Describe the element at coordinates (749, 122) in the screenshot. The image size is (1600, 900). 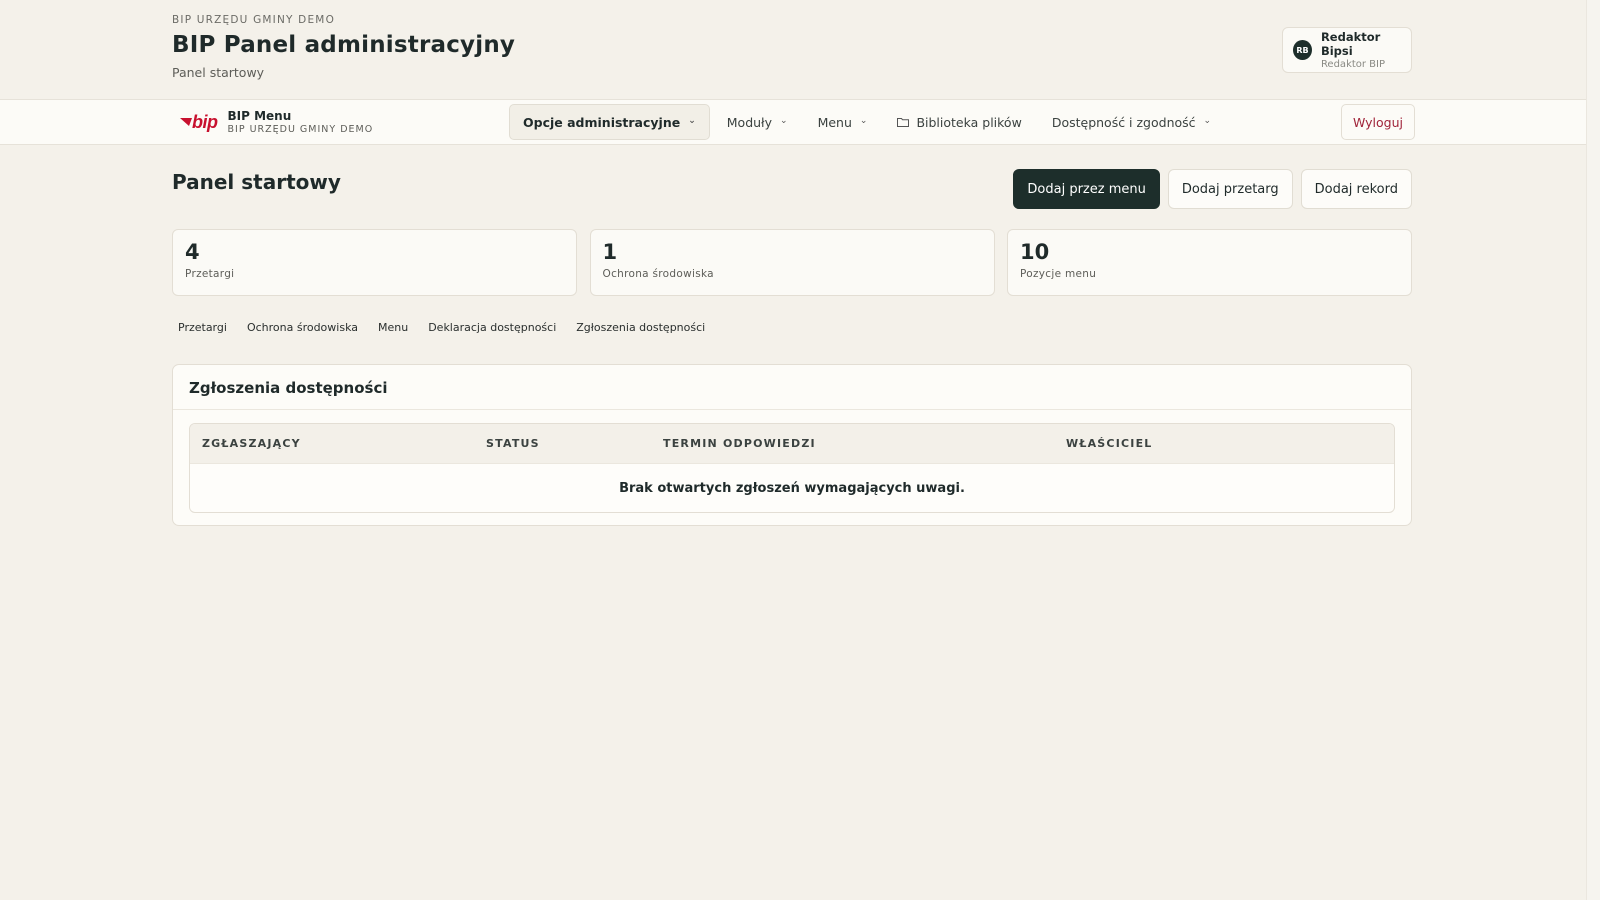
I see `nav-item-label: Moduły` at that location.